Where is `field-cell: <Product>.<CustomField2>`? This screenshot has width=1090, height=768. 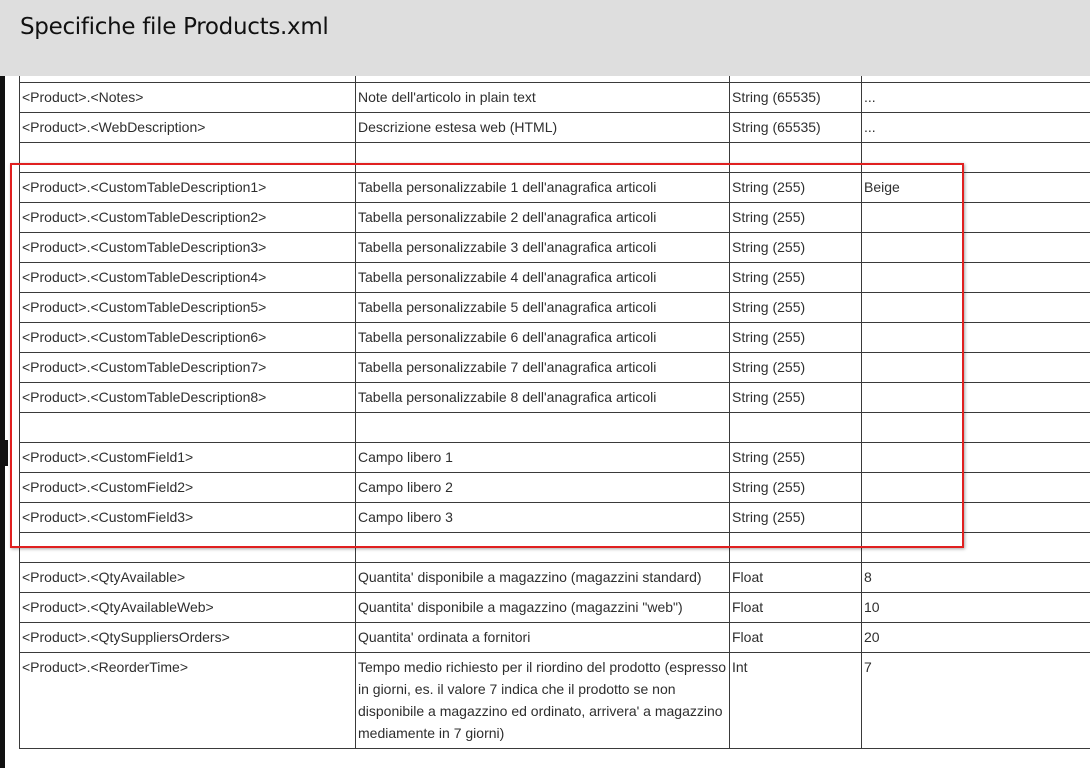
field-cell: <Product>.<CustomField2> is located at coordinates (187, 487).